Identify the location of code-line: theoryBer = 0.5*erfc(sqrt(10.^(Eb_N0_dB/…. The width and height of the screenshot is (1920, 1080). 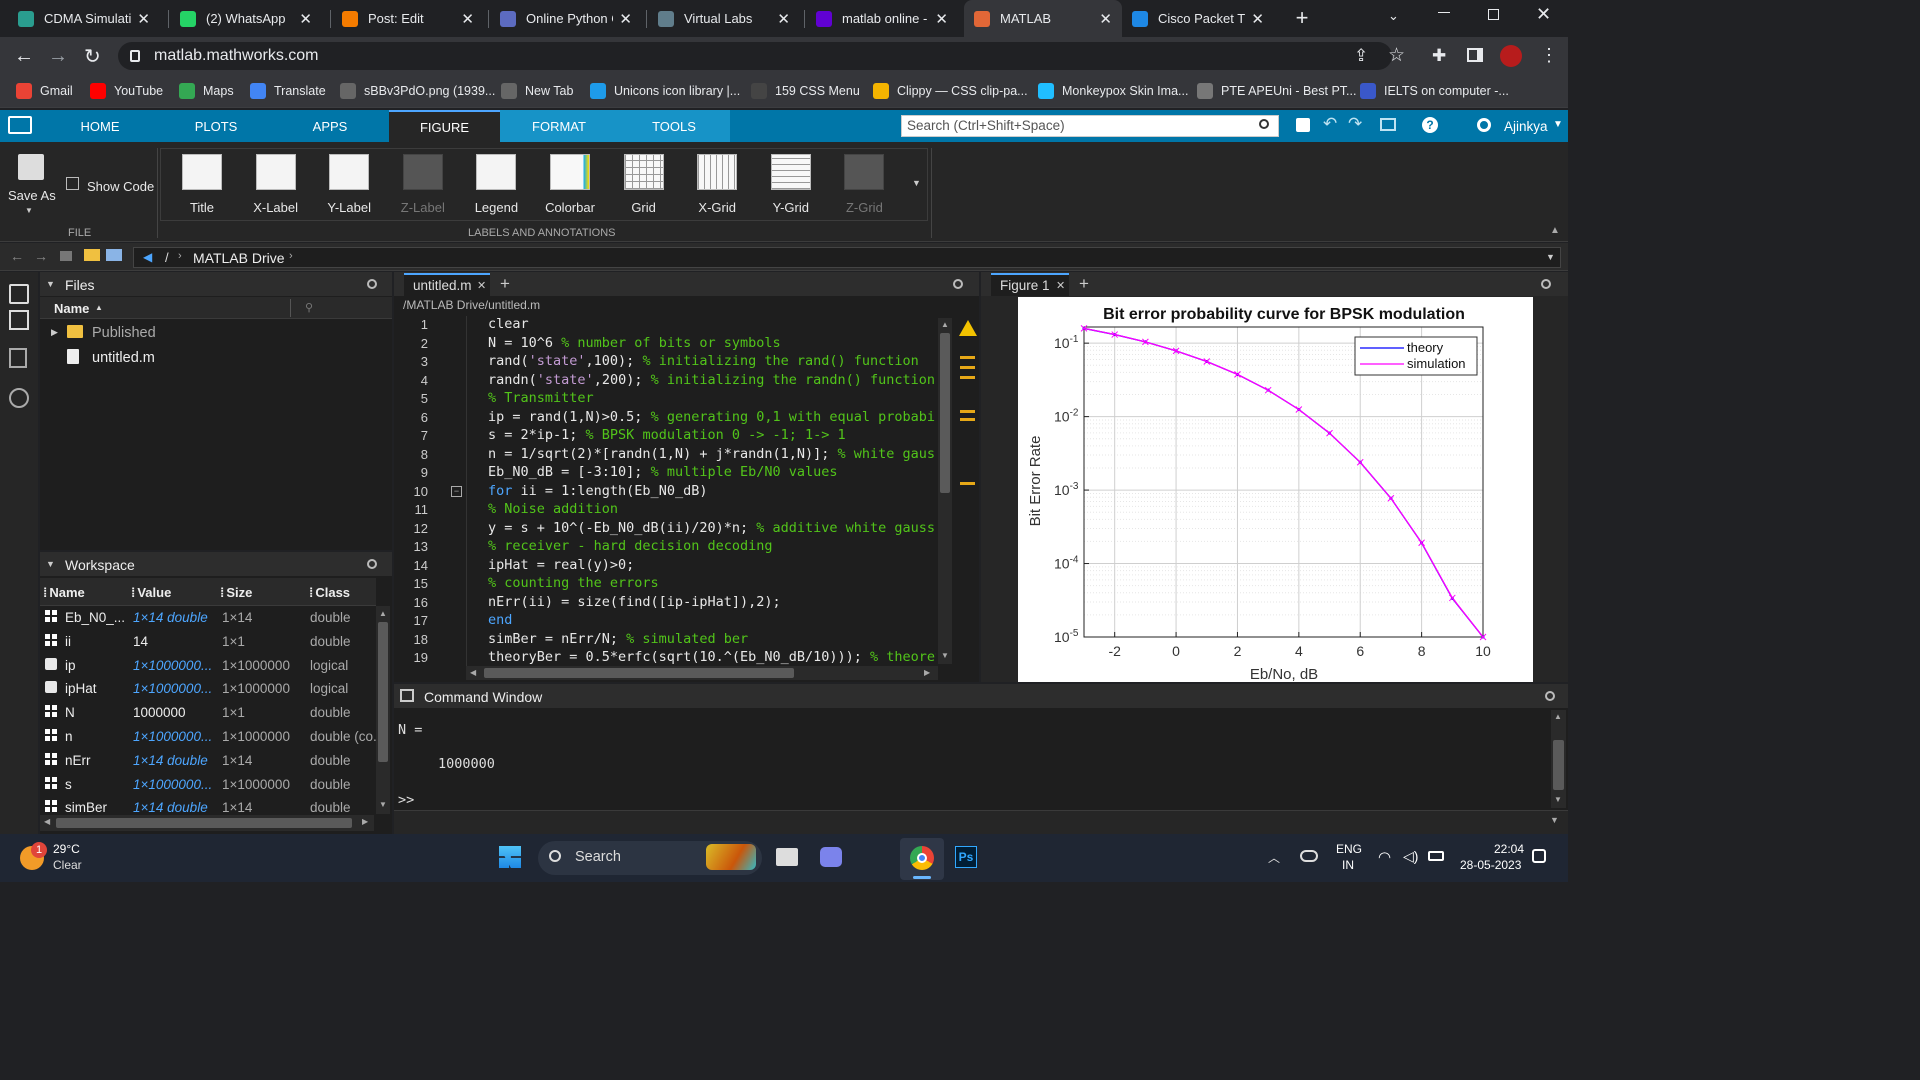
(712, 658).